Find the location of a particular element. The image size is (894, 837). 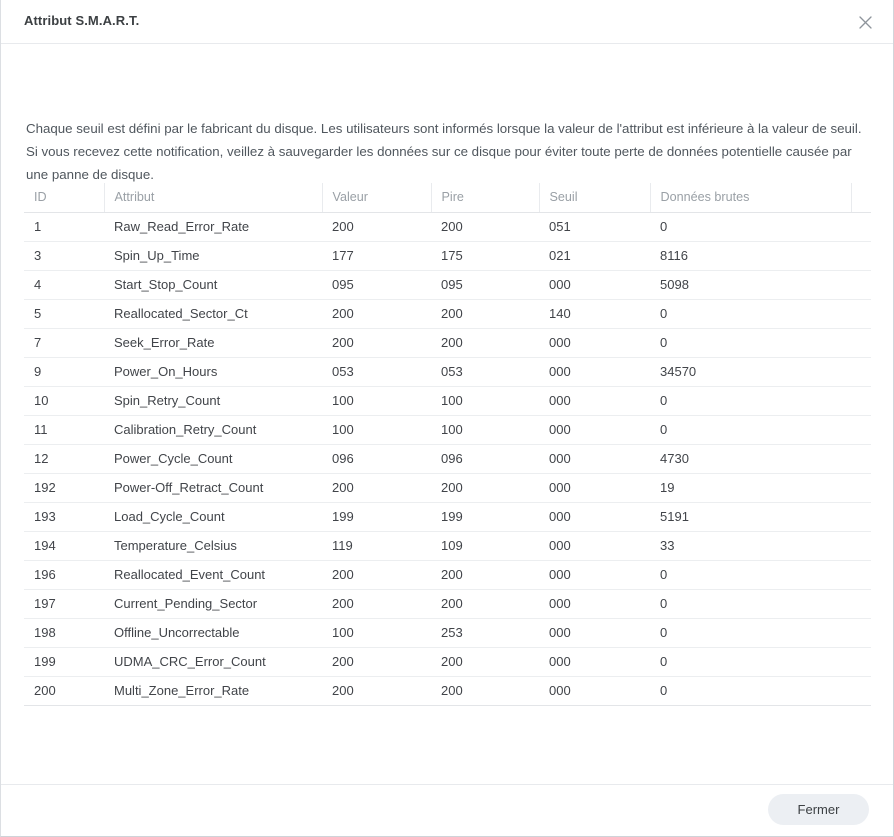

cell-id: 10 is located at coordinates (64, 401).